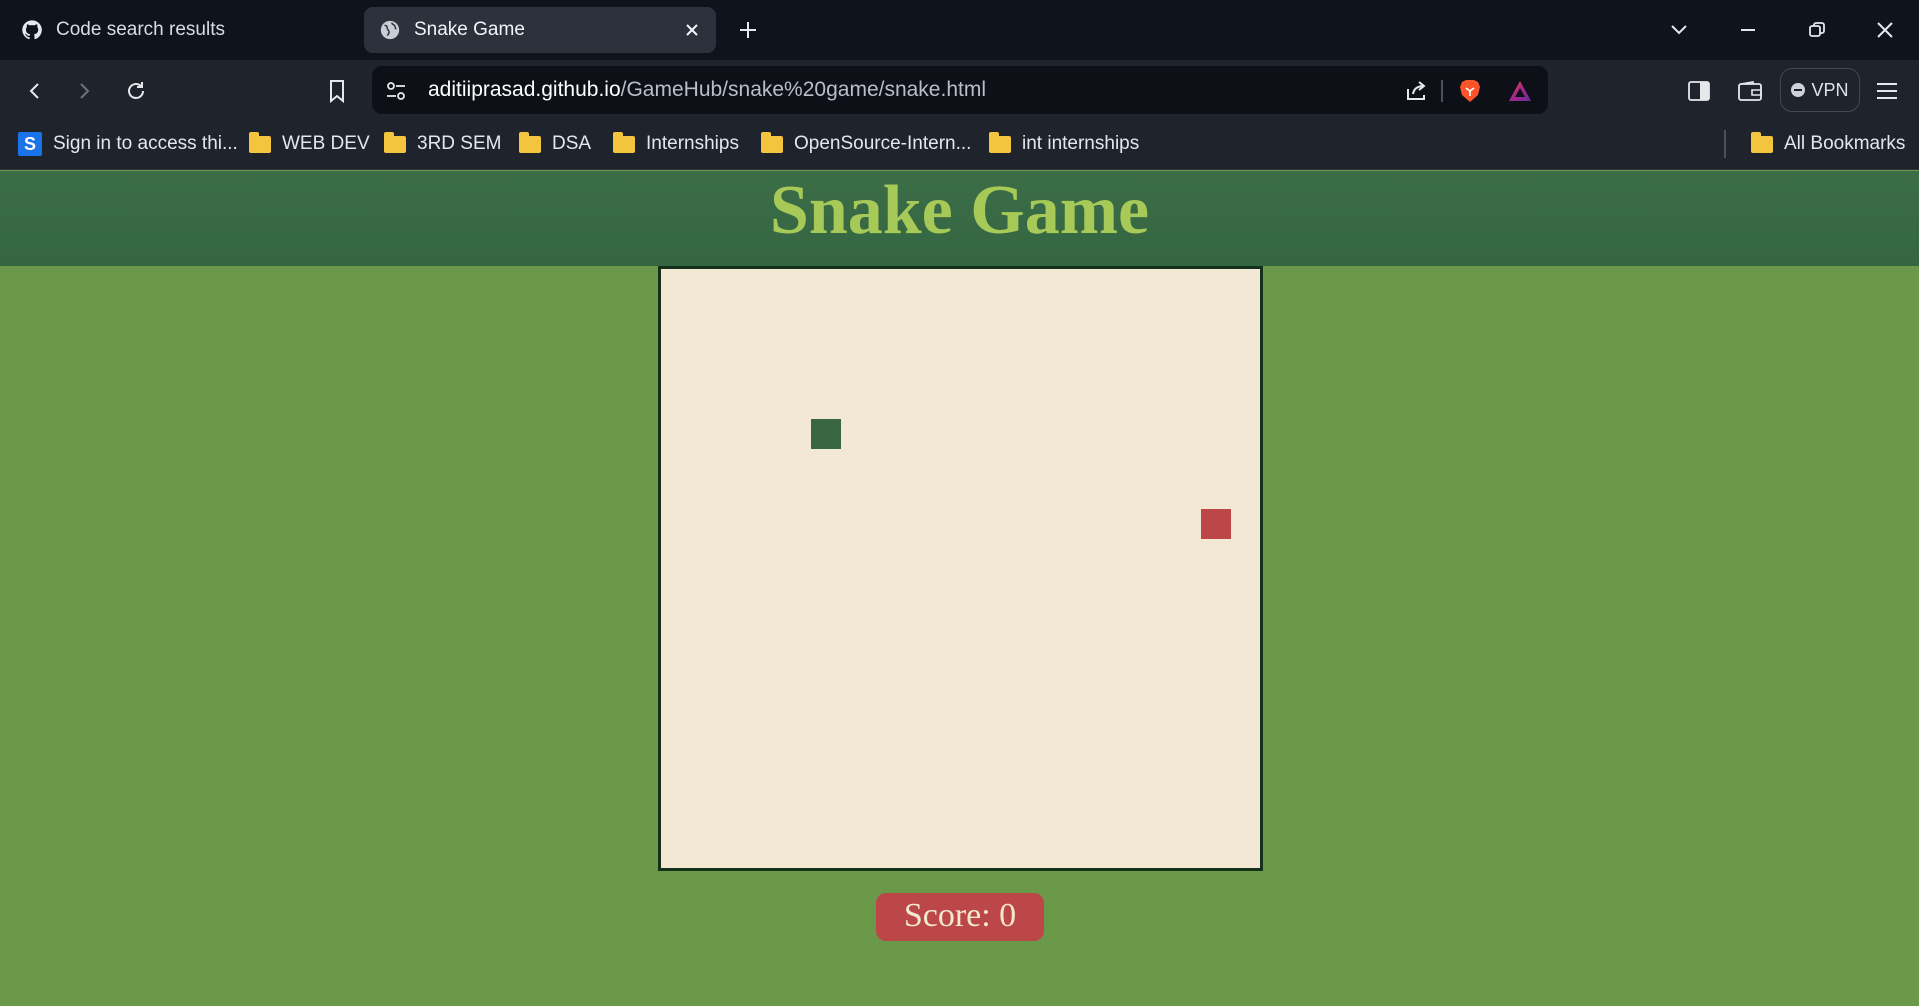 Image resolution: width=1919 pixels, height=1006 pixels. I want to click on sidebar-toggle-icon, so click(1699, 91).